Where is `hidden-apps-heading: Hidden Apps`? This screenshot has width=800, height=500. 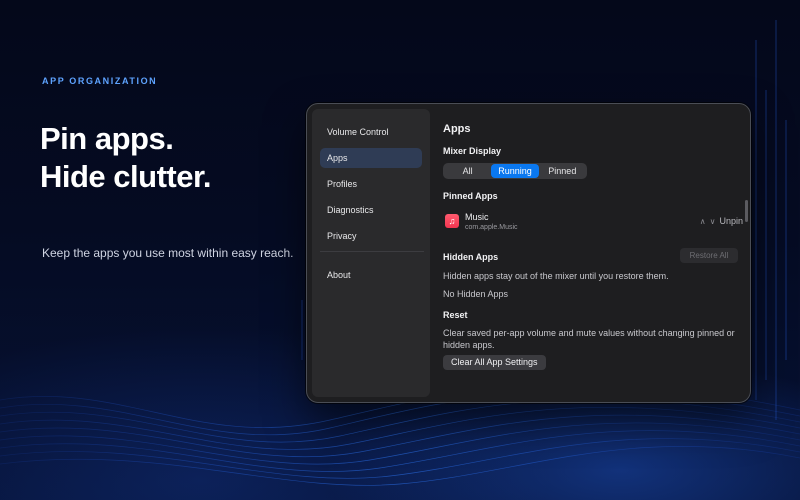
hidden-apps-heading: Hidden Apps is located at coordinates (471, 257).